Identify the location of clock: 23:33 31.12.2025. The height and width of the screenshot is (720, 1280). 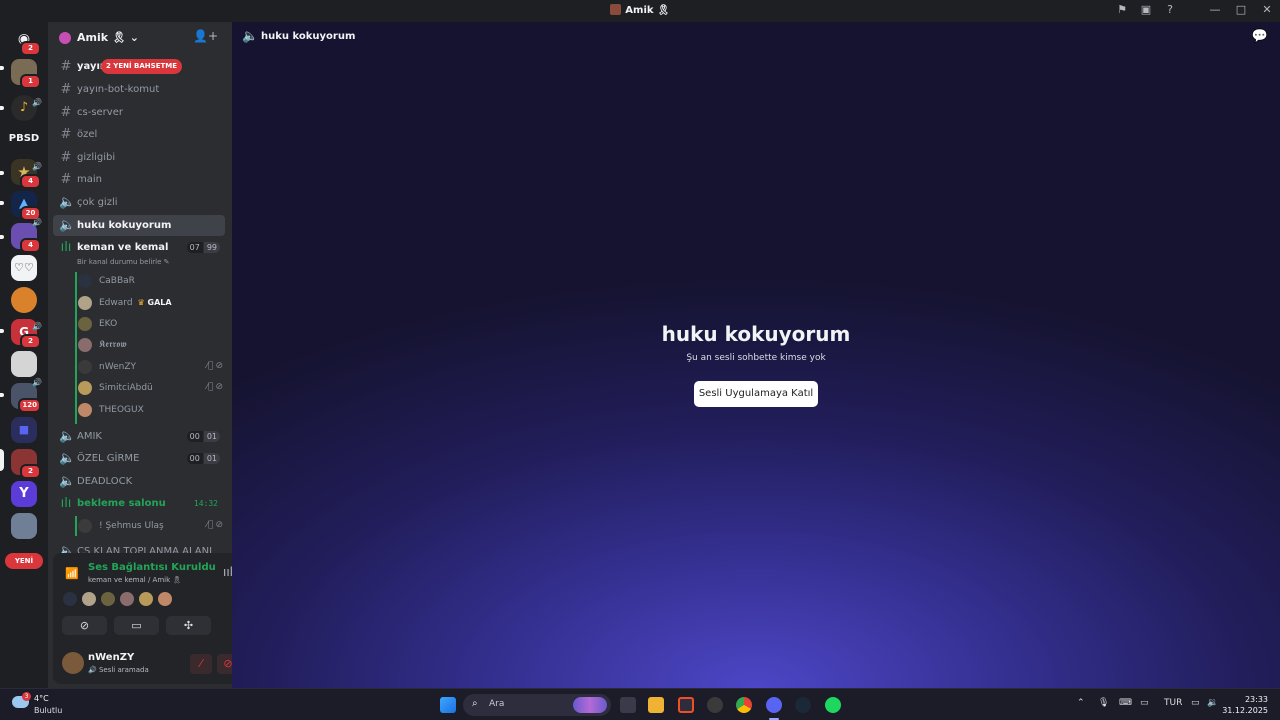
(1245, 705).